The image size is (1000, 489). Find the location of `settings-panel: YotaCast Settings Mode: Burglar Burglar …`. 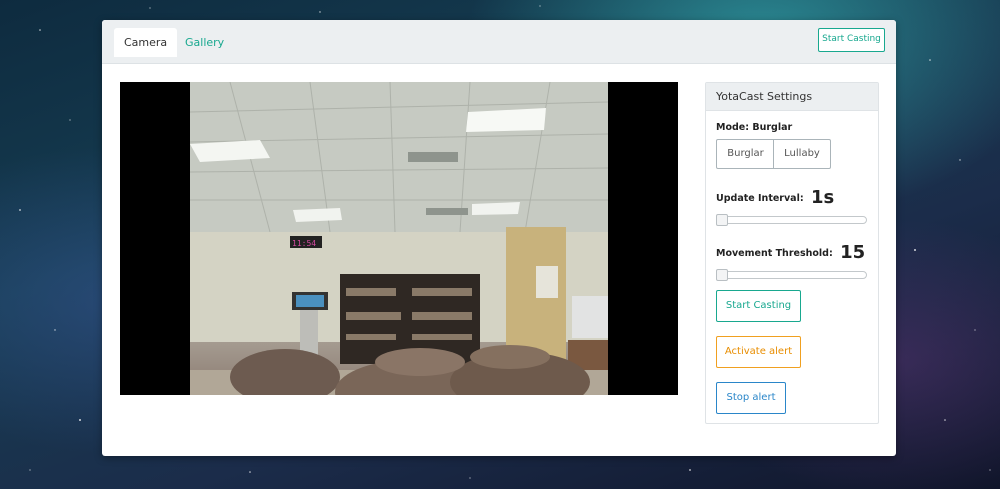

settings-panel: YotaCast Settings Mode: Burglar Burglar … is located at coordinates (792, 253).